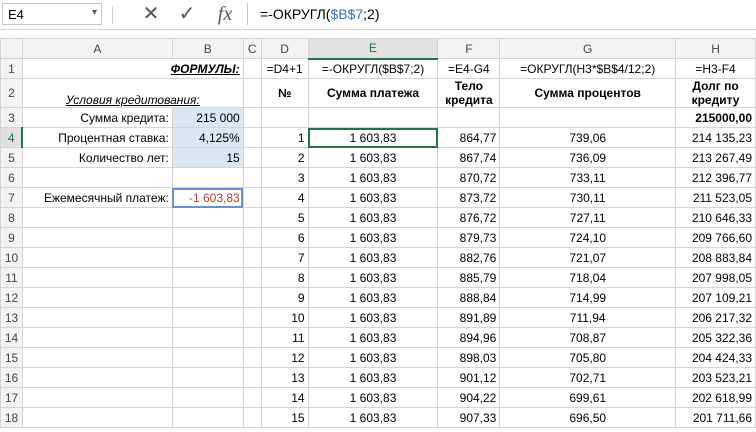  What do you see at coordinates (284, 397) in the screenshot?
I see `table-cell: 14` at bounding box center [284, 397].